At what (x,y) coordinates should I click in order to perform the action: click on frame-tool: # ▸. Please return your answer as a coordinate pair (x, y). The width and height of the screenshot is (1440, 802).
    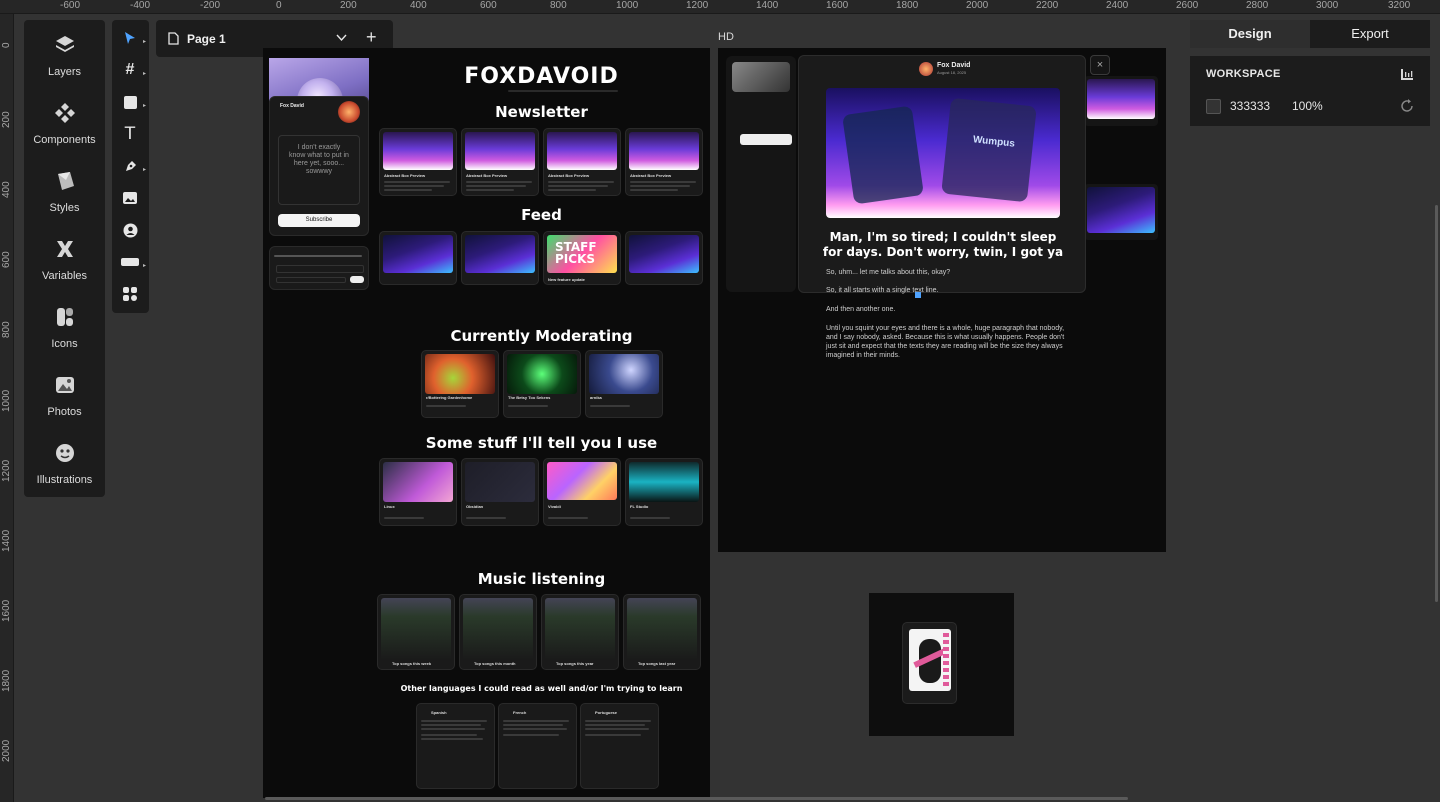
    Looking at the image, I should click on (133, 70).